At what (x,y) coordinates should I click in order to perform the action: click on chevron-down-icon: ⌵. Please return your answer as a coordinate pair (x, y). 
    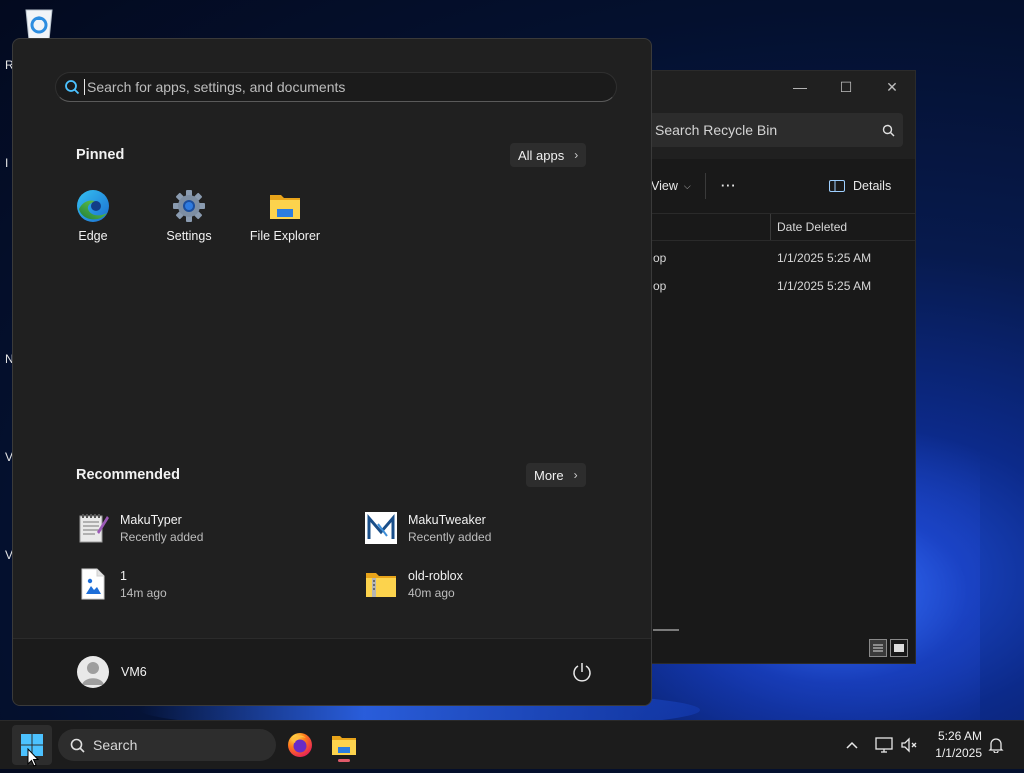
    Looking at the image, I should click on (687, 185).